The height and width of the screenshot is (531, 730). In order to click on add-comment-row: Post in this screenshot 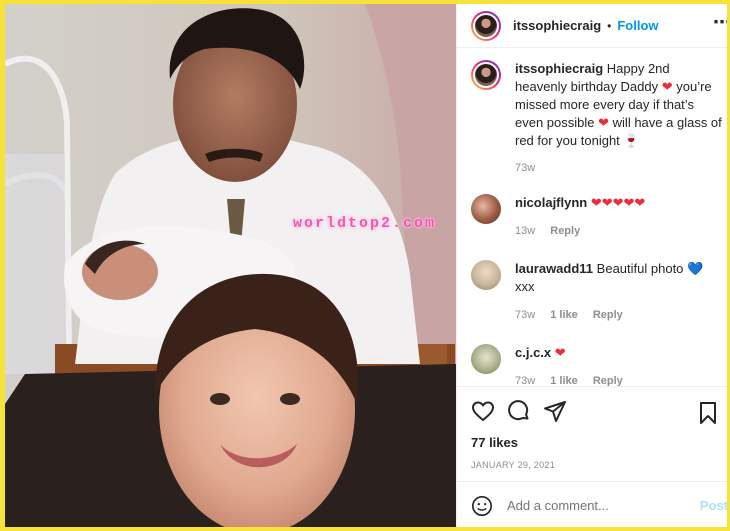, I will do `click(592, 504)`.